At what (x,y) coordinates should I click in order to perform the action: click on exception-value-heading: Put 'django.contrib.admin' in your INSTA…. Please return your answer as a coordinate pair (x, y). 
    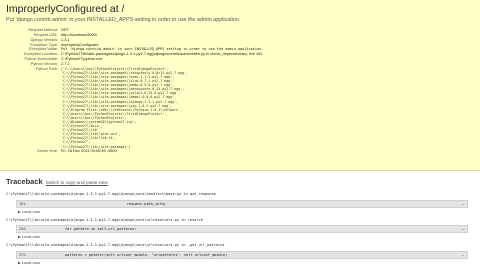
    Looking at the image, I should click on (123, 20).